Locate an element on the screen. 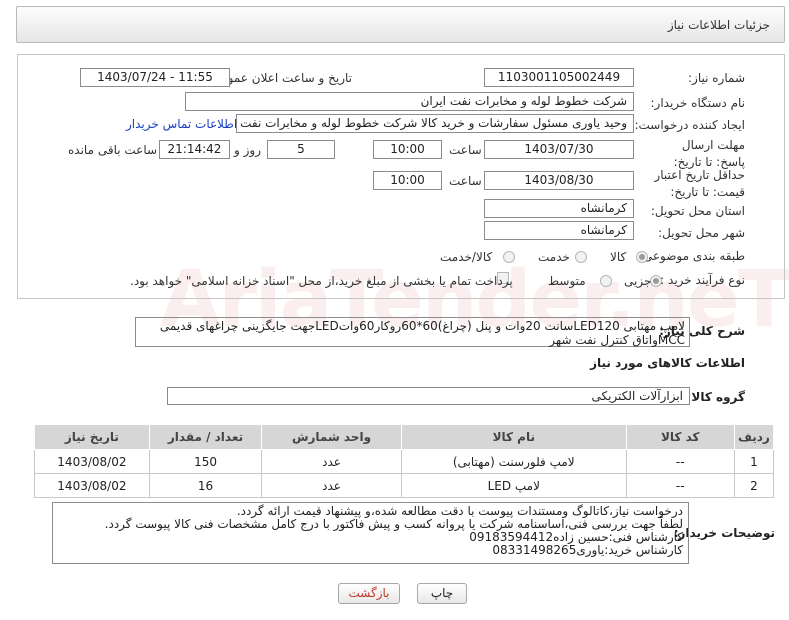 This screenshot has width=789, height=620. category-option-goods-service: کالا/خدمت is located at coordinates (466, 257).